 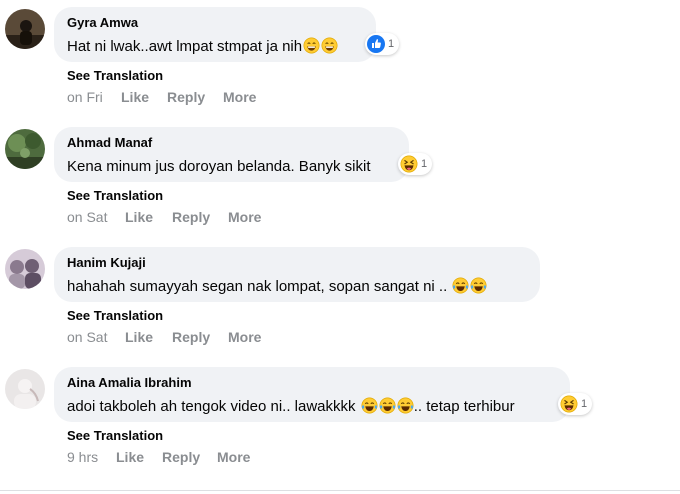 I want to click on comment-author: Hanim Kujaji, so click(x=297, y=263).